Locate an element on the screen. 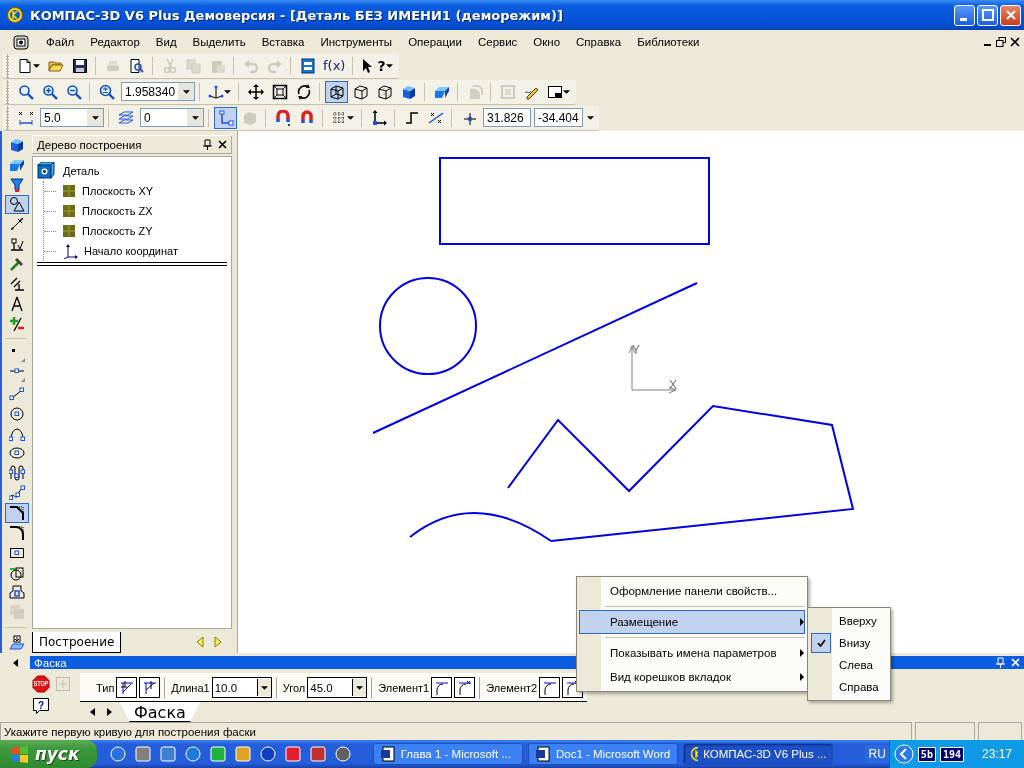 The width and height of the screenshot is (1024, 768). start-button: пуск is located at coordinates (48, 754).